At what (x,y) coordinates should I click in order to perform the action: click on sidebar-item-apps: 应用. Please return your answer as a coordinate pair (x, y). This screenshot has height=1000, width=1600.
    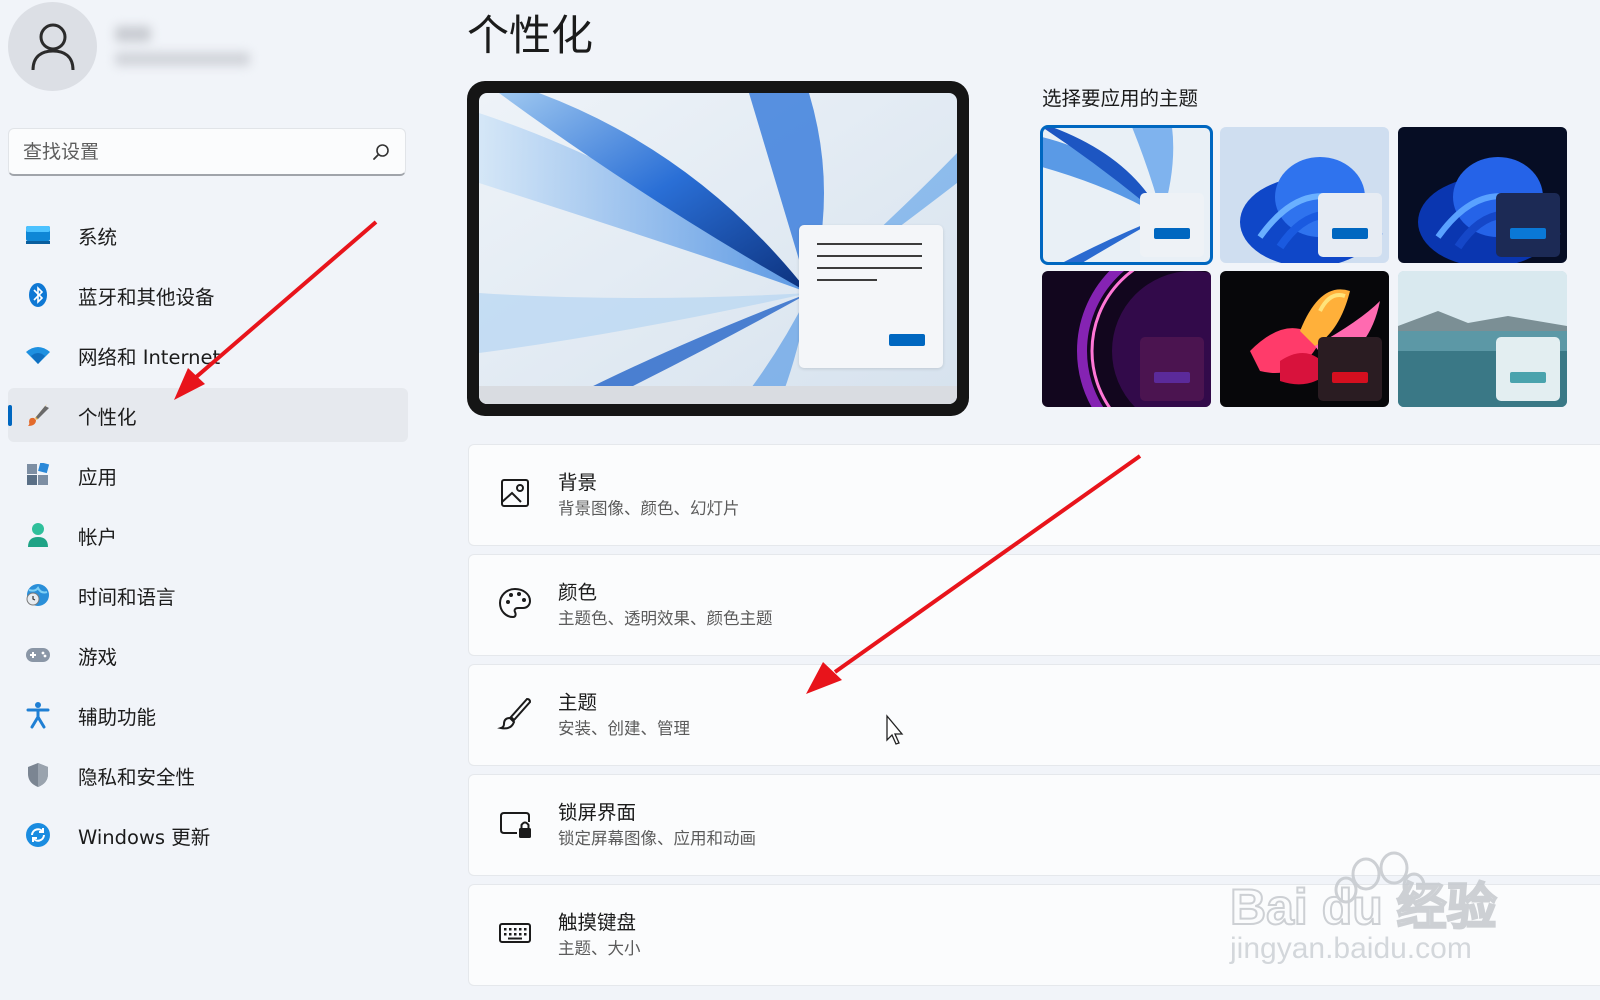
    Looking at the image, I should click on (208, 475).